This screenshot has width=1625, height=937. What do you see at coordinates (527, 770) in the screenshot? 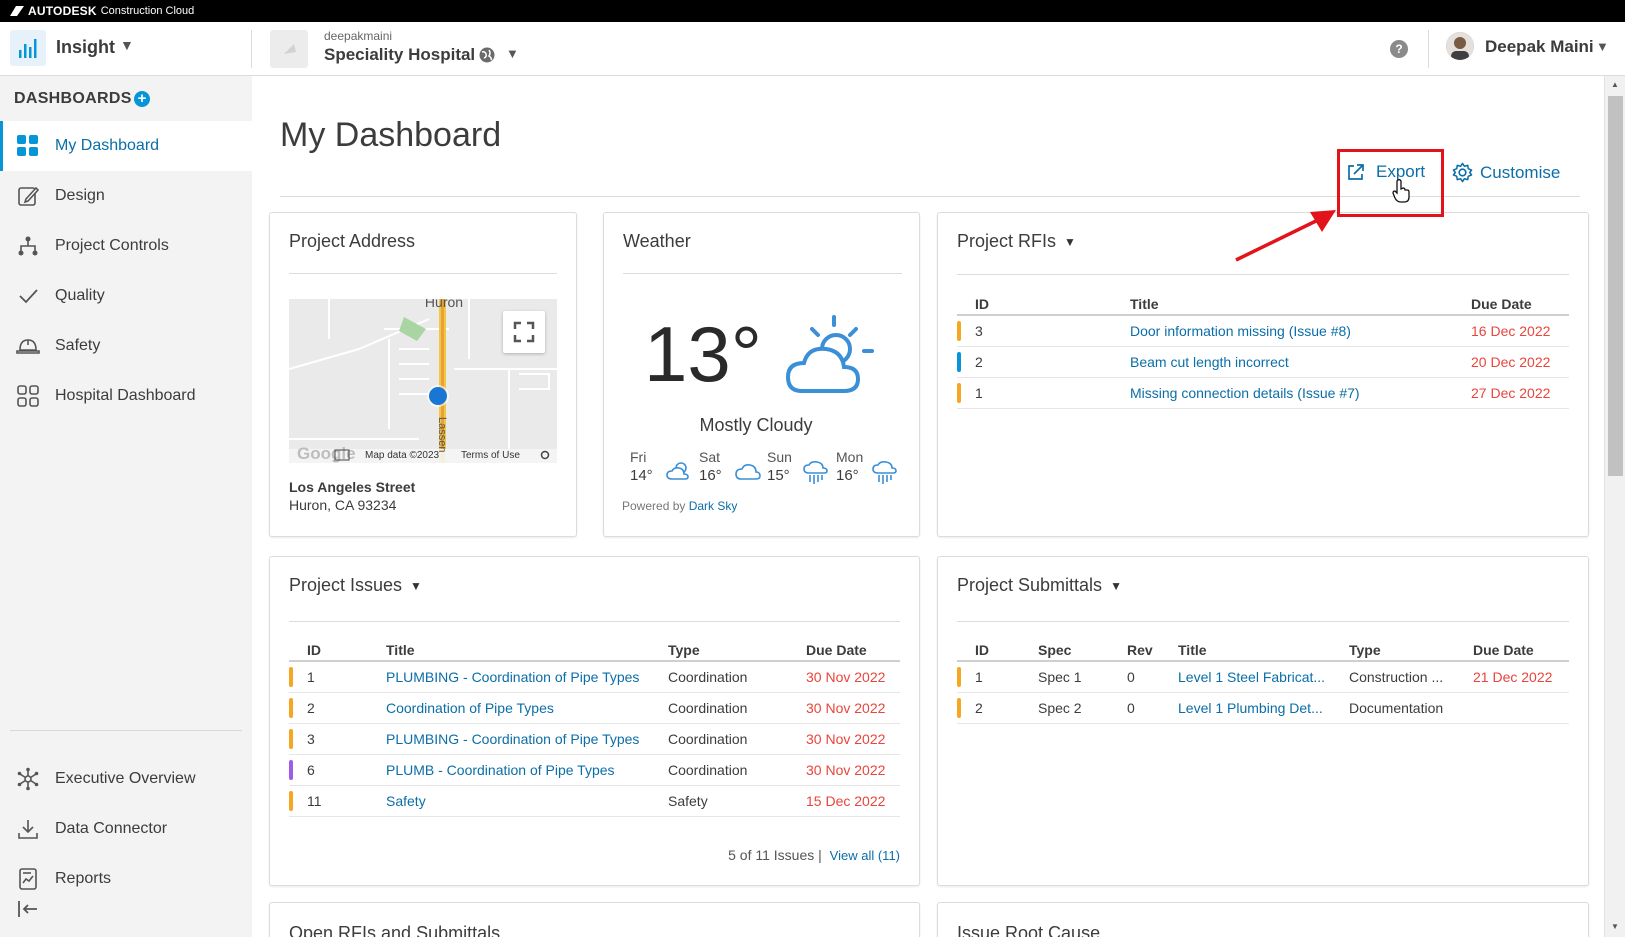
I see `issue-title-link: PLUMB - Coordination of Pipe Types` at bounding box center [527, 770].